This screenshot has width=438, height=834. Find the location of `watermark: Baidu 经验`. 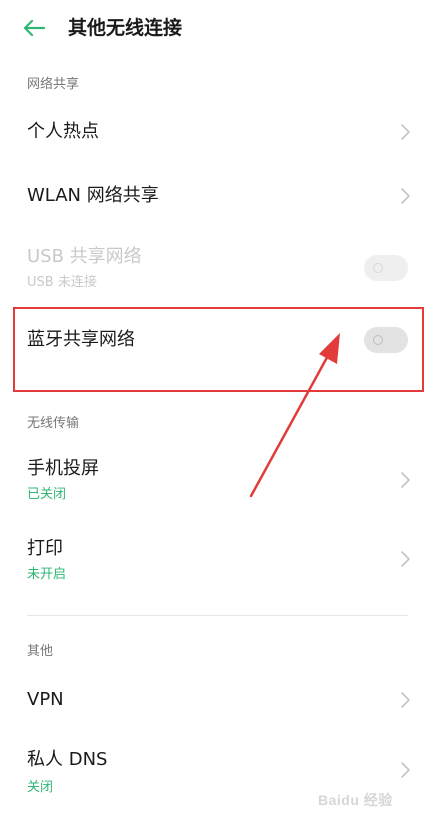

watermark: Baidu 经验 is located at coordinates (355, 800).